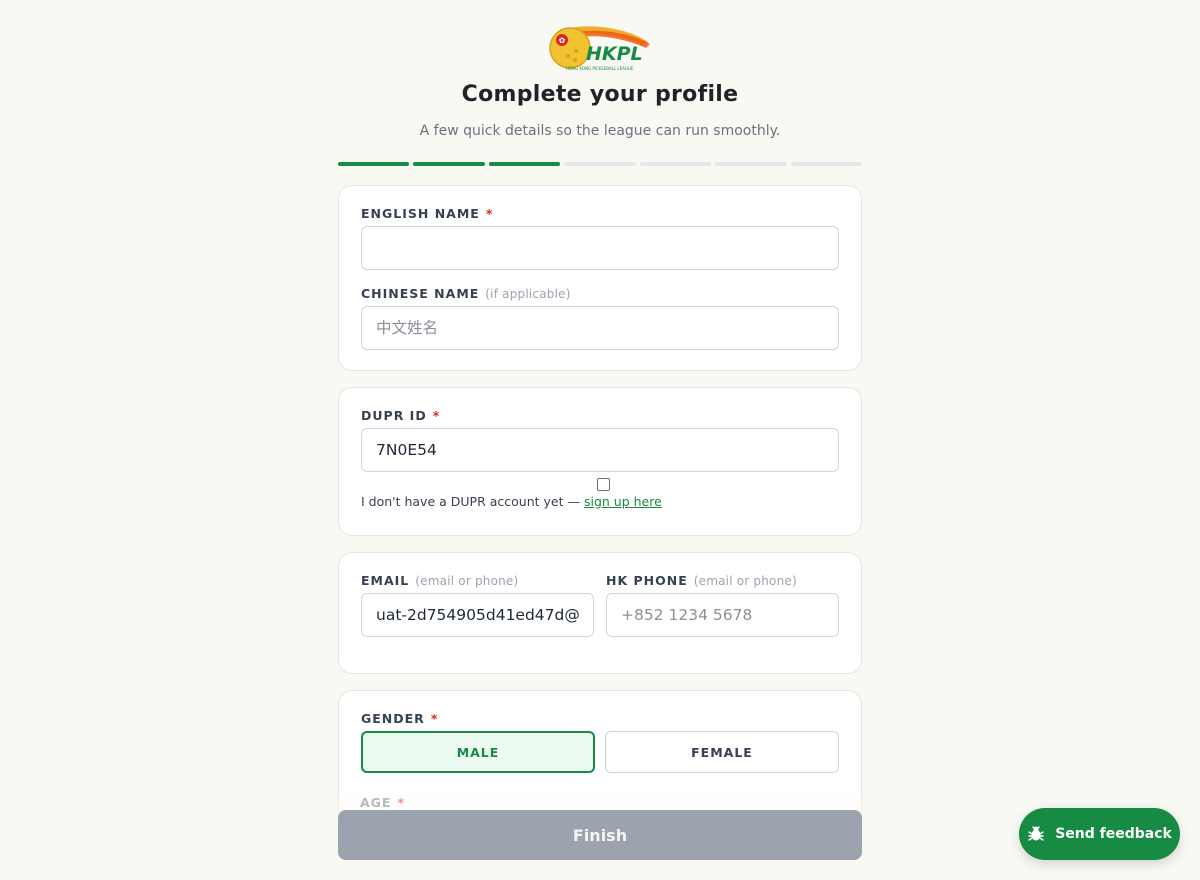 The height and width of the screenshot is (880, 1200). What do you see at coordinates (614, 54) in the screenshot?
I see `logo-wordmark: HKPL` at bounding box center [614, 54].